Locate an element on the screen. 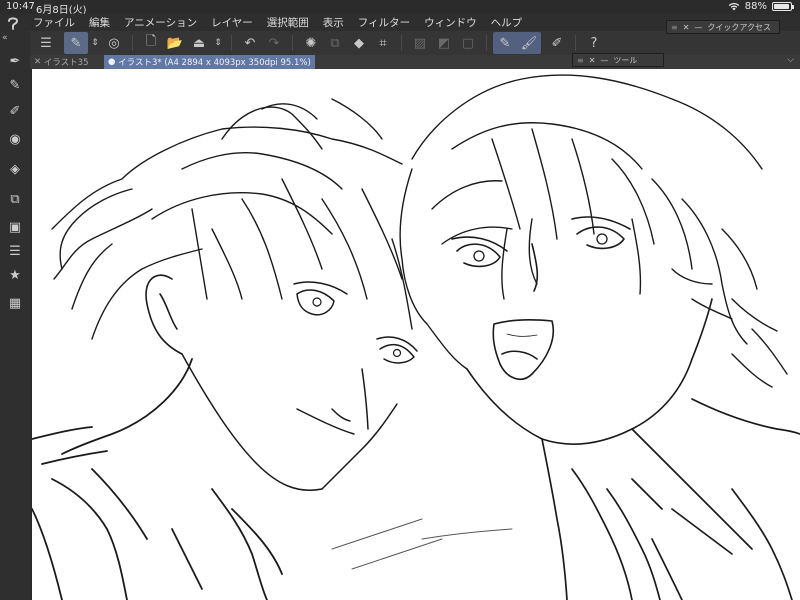 This screenshot has width=800, height=600. tab-label: イラスト3* (A4 2894 x 4093px 350dpi 95.1%) is located at coordinates (214, 63).